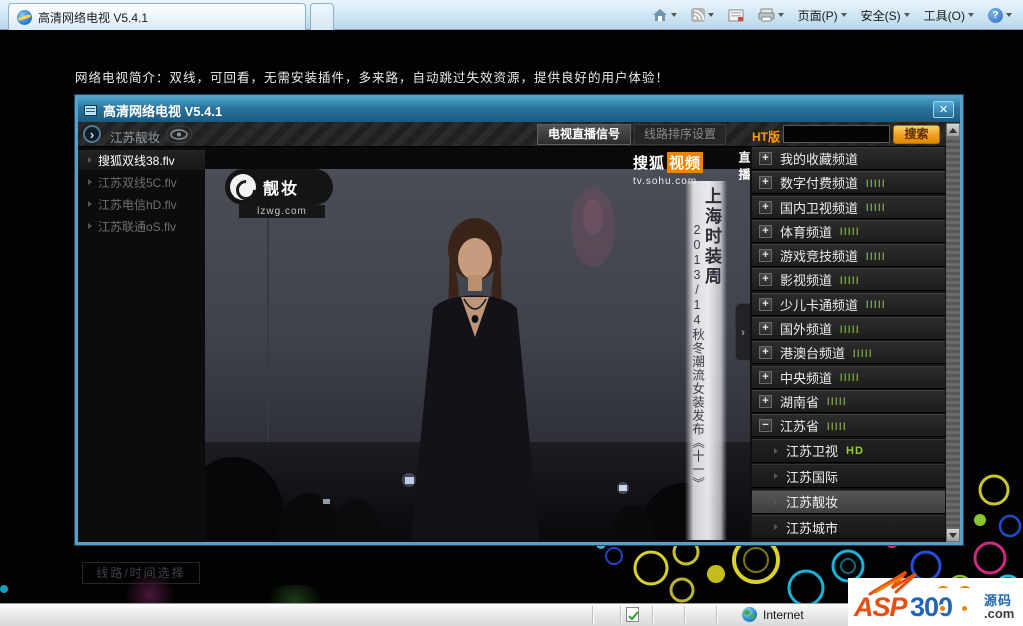 Image resolution: width=1023 pixels, height=626 pixels. I want to click on subchannel-label: 江苏国际, so click(812, 477).